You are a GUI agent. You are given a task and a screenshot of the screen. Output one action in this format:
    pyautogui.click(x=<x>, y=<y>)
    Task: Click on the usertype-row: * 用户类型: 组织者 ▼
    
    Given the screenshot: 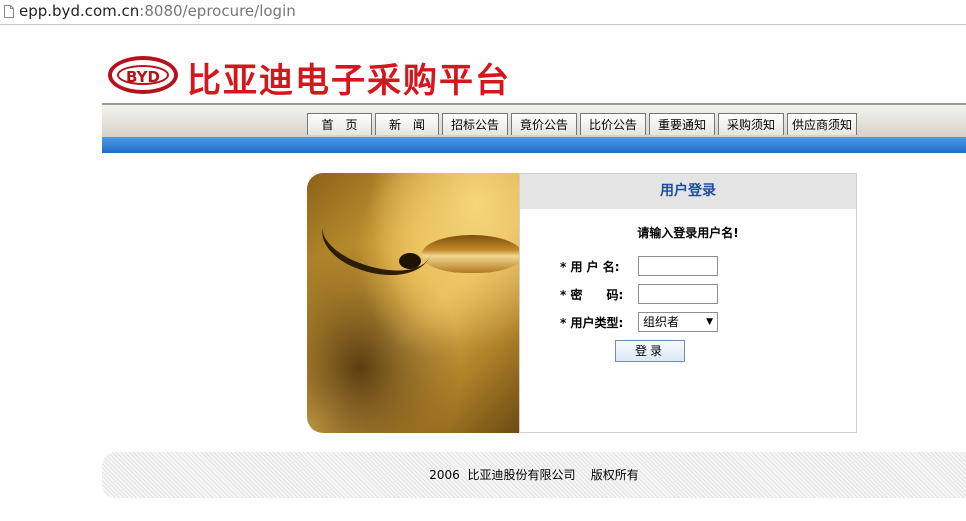 What is the action you would take?
    pyautogui.click(x=639, y=322)
    